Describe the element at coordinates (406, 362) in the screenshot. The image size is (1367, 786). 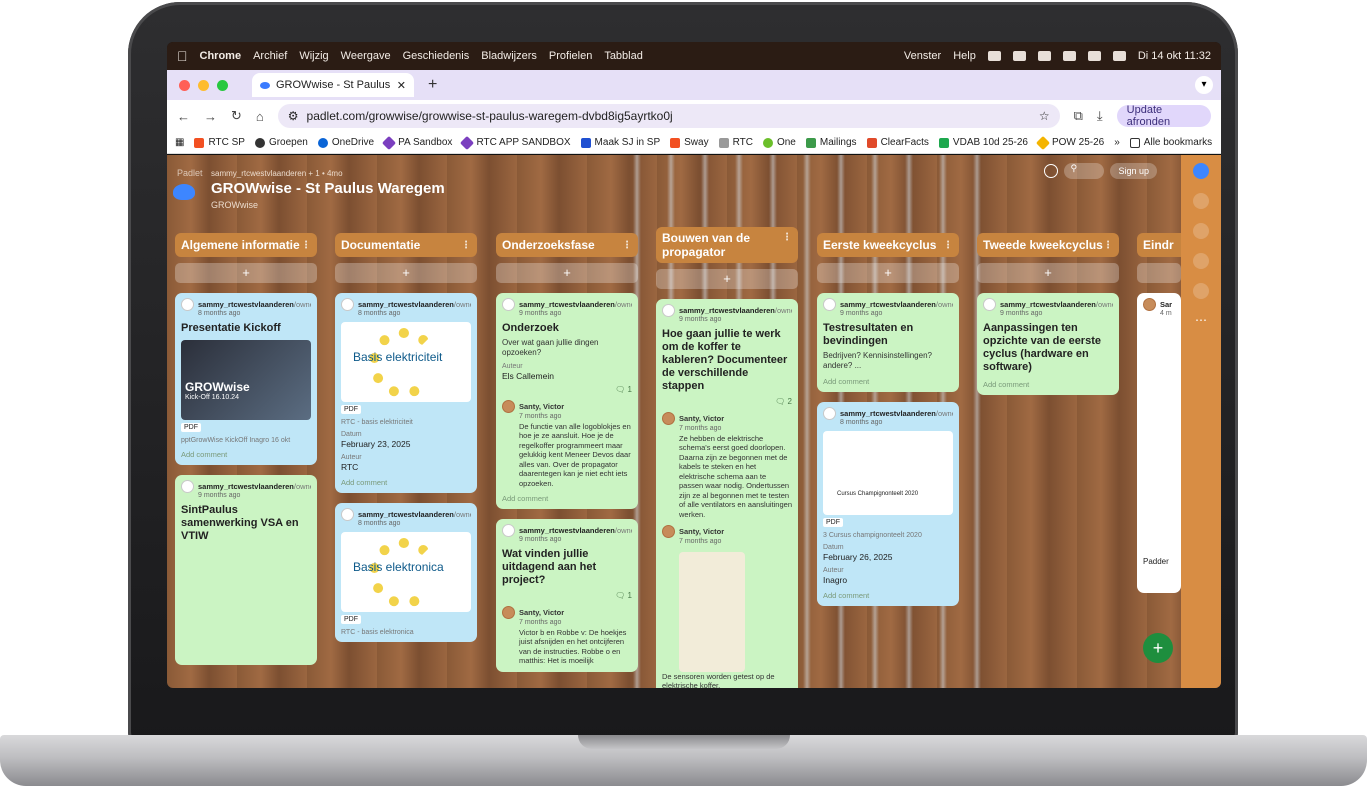
I see `attachment-thumbnail: Basis elektriciteit` at that location.